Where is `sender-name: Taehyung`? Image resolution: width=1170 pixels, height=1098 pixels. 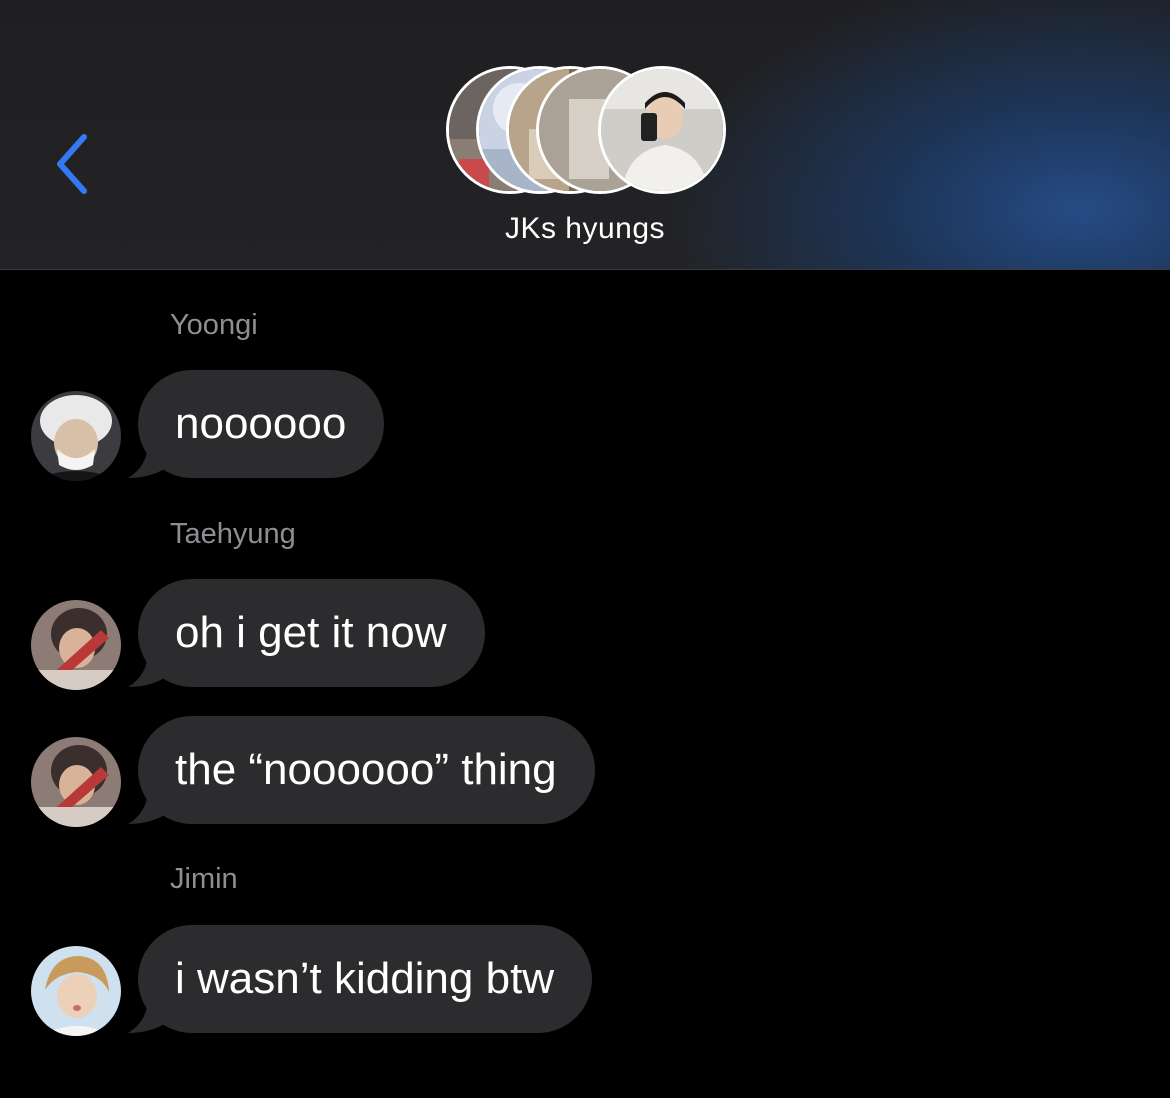 sender-name: Taehyung is located at coordinates (233, 534).